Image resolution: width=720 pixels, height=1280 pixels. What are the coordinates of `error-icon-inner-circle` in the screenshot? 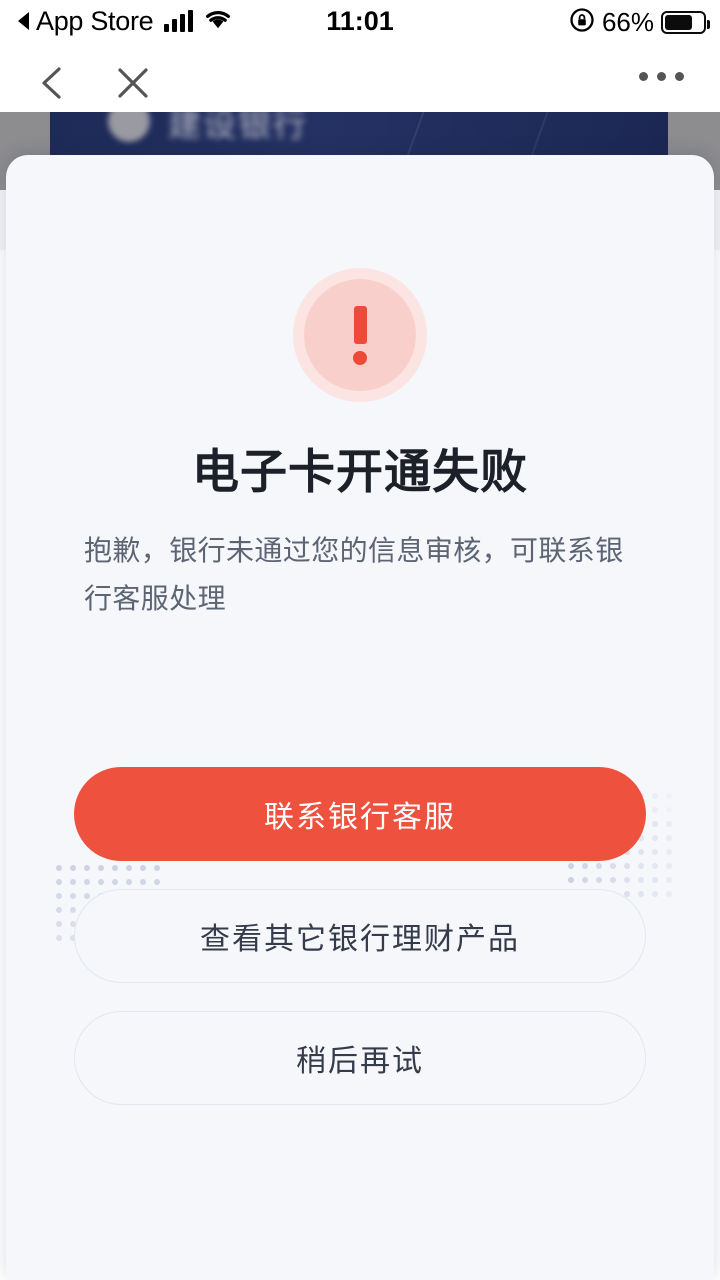 It's located at (360, 335).